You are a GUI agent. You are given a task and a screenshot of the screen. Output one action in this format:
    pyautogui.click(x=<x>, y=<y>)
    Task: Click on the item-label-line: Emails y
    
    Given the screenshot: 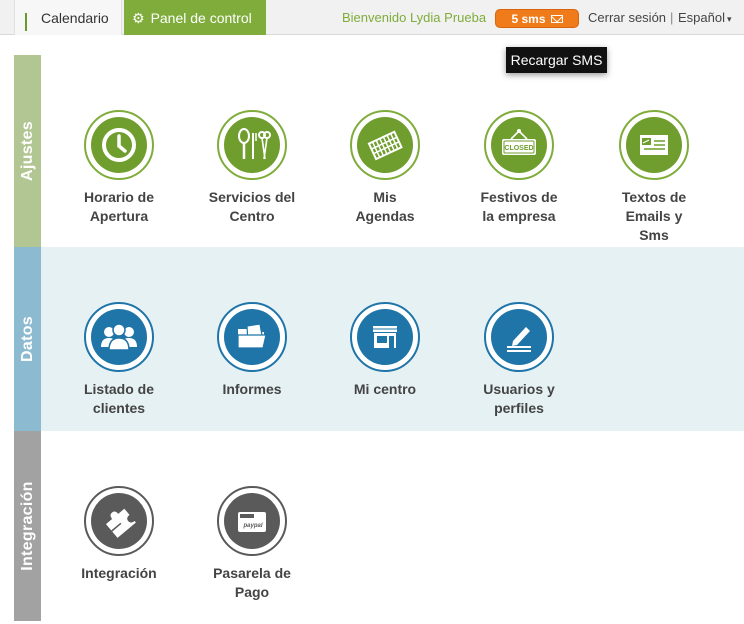 What is the action you would take?
    pyautogui.click(x=654, y=216)
    